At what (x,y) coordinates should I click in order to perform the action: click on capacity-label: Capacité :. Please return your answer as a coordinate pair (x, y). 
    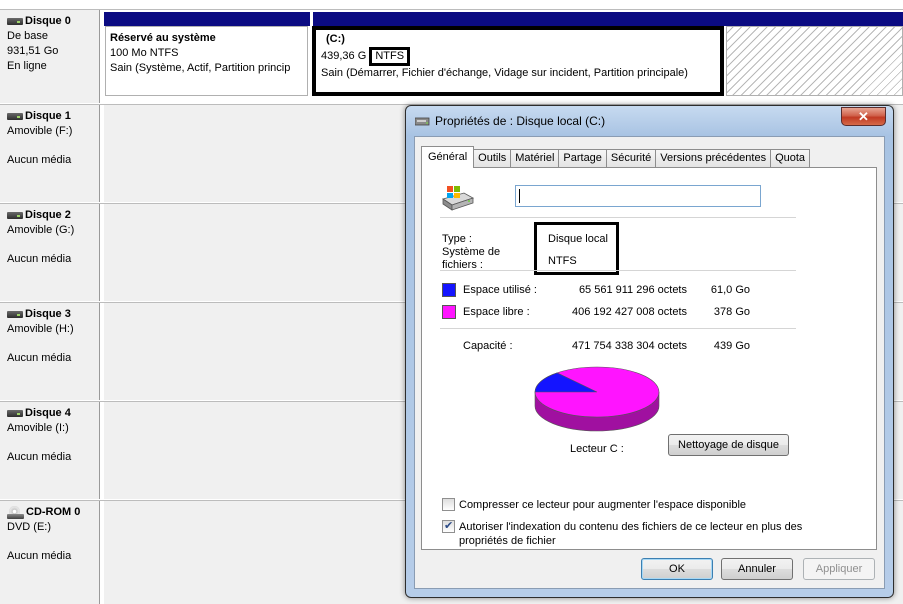
    Looking at the image, I should click on (488, 346).